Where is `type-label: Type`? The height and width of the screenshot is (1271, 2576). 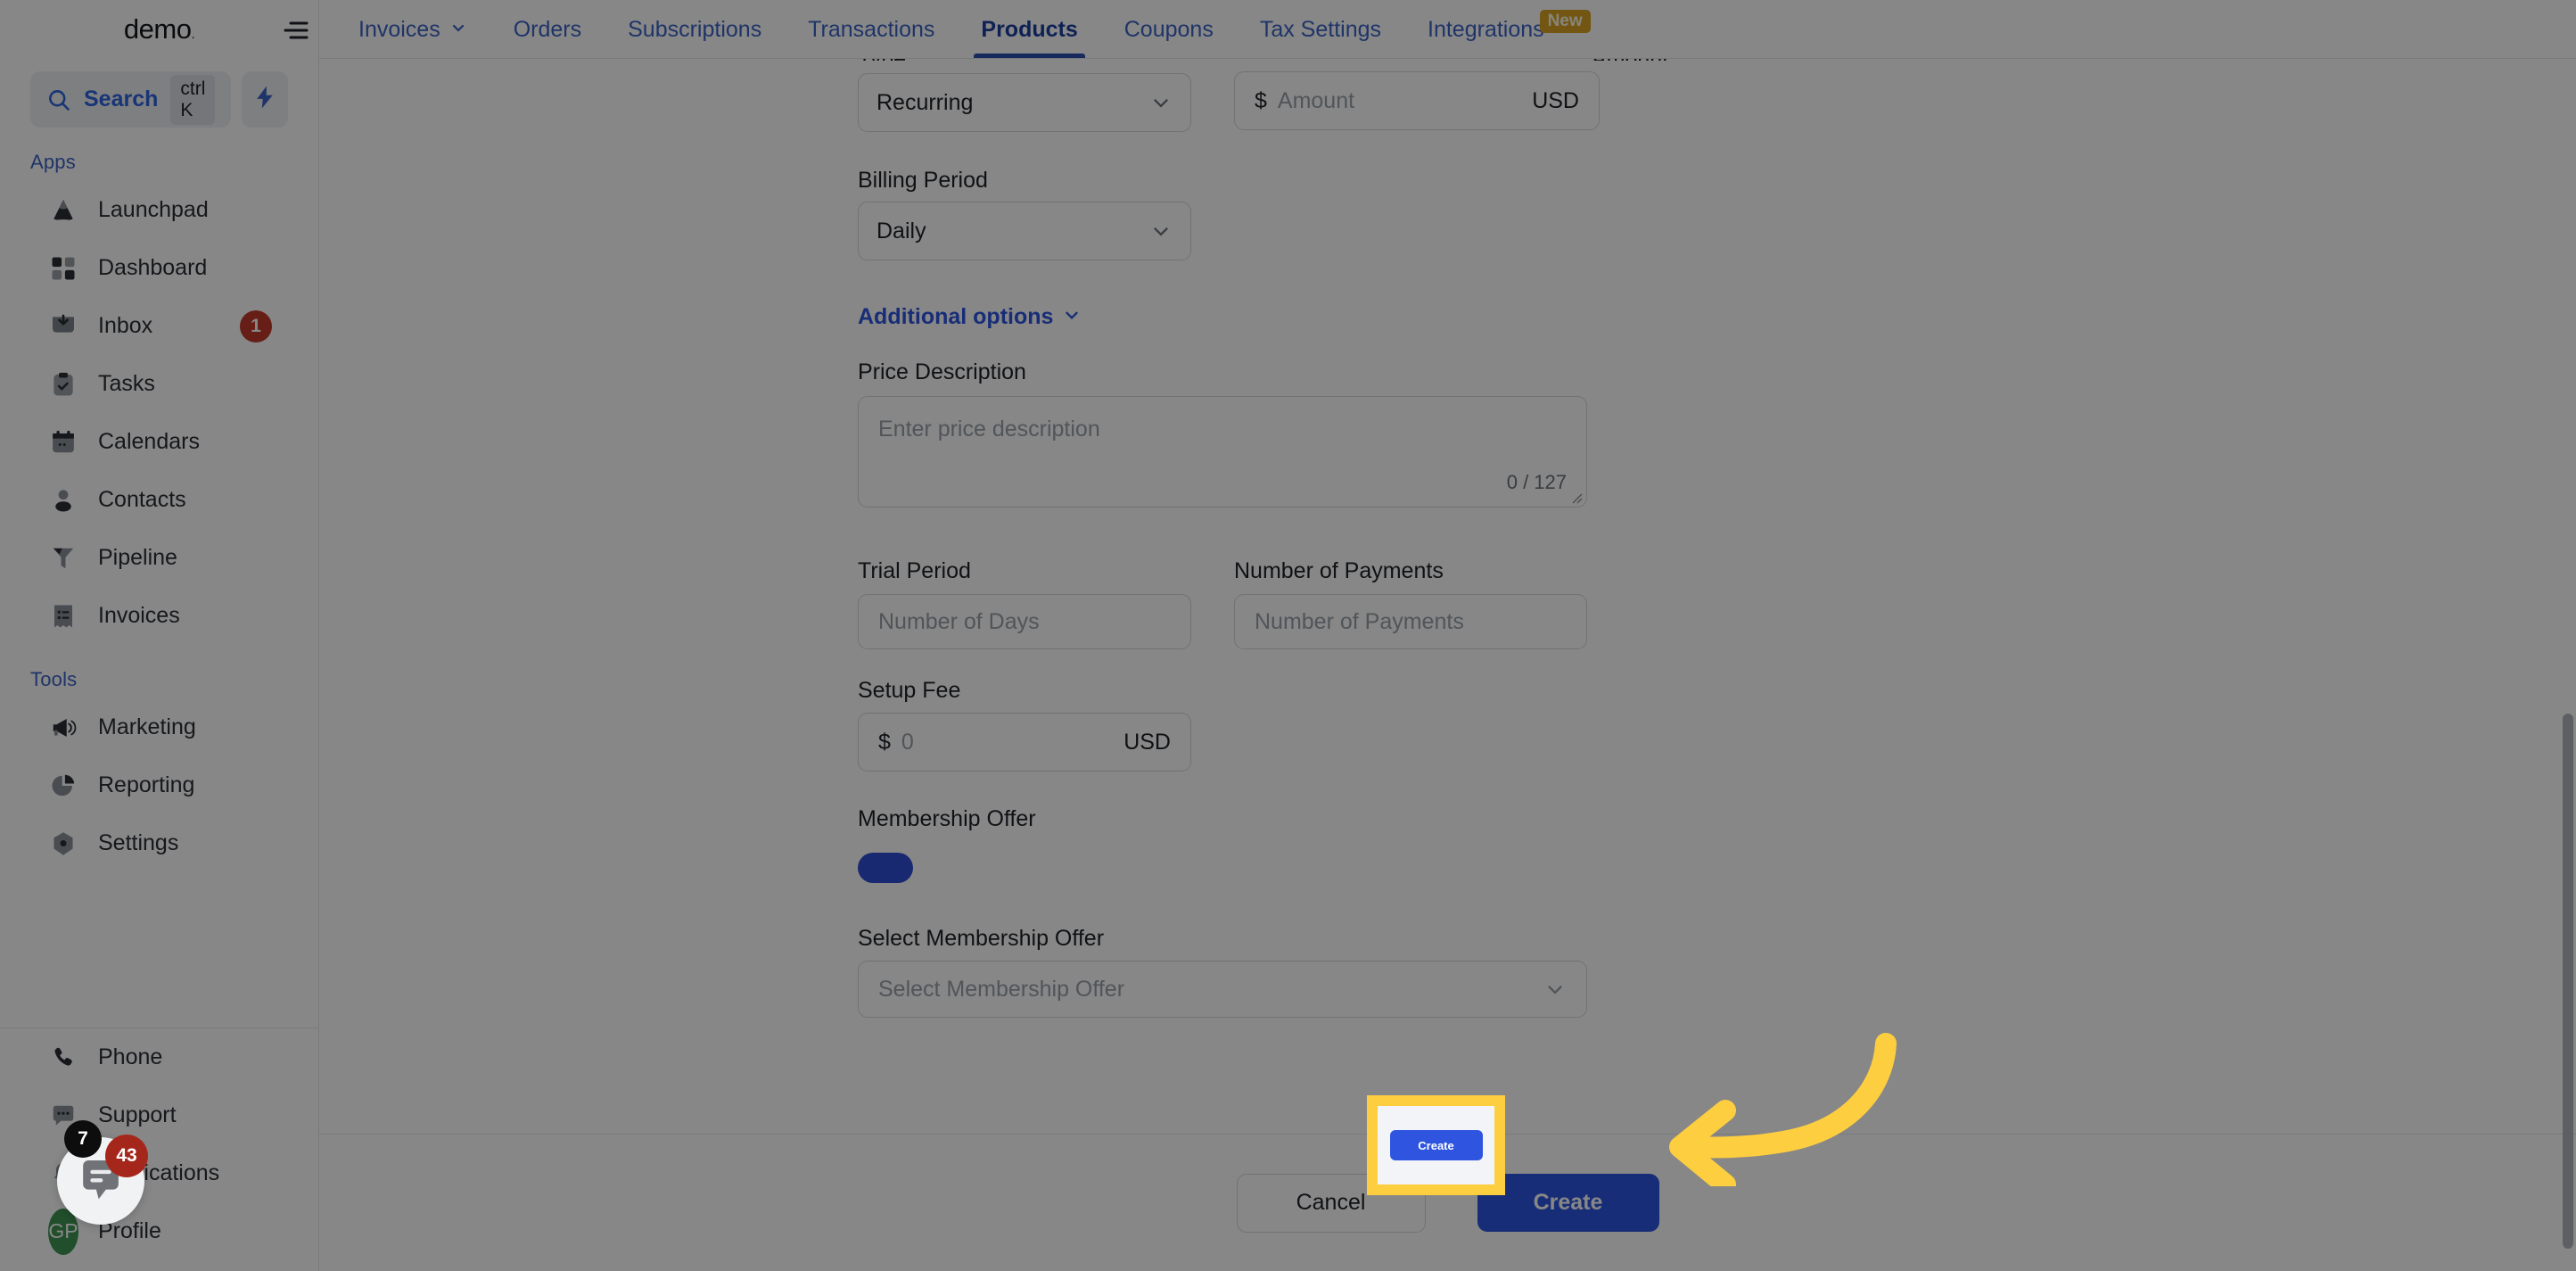
type-label: Type is located at coordinates (882, 60).